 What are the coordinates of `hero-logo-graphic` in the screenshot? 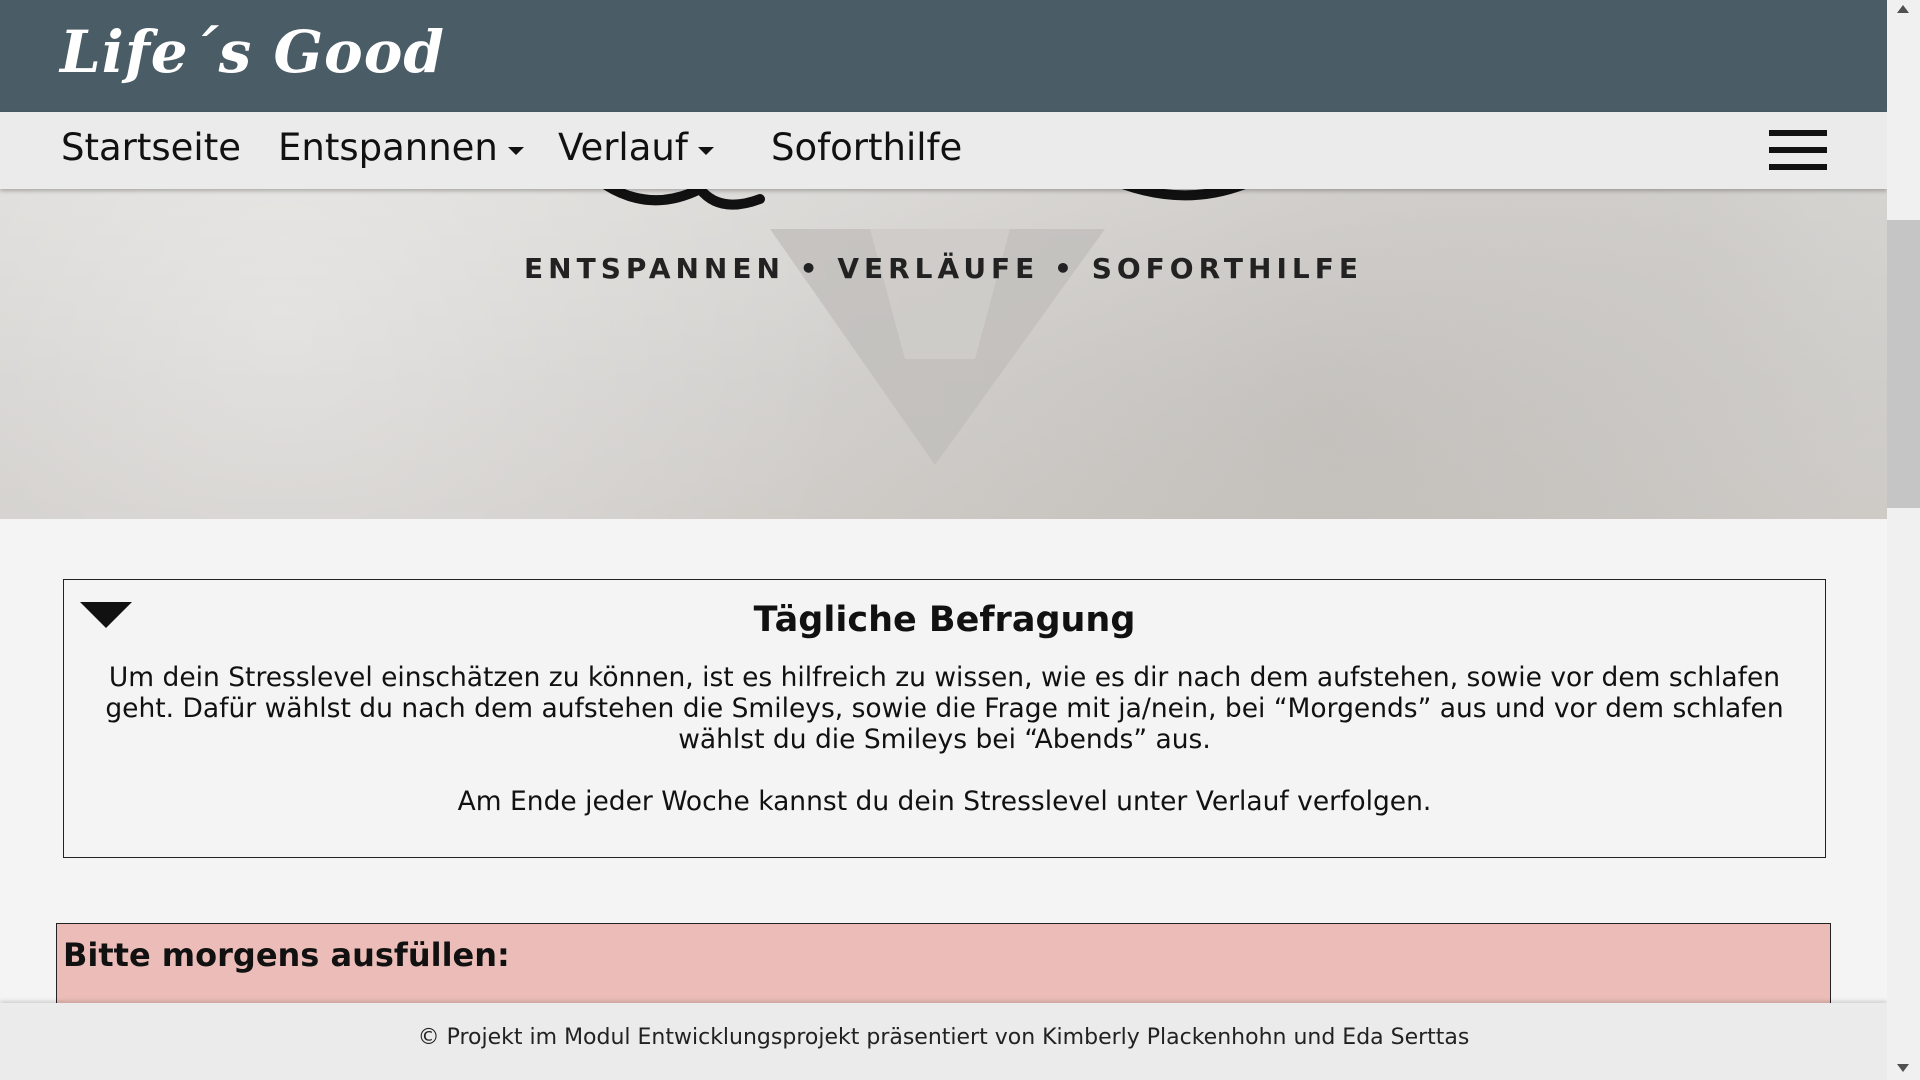 It's located at (924, 327).